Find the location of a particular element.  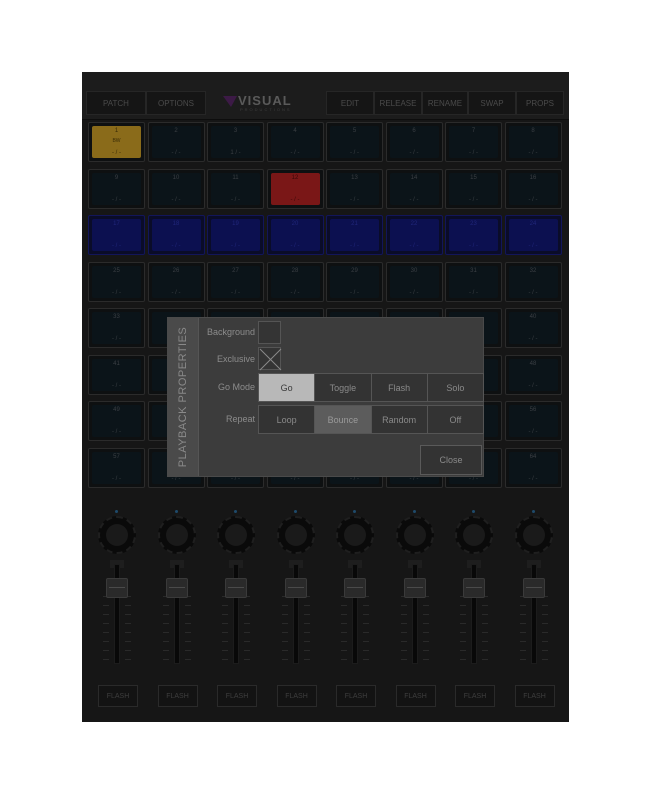

playback-button: 10 - / - is located at coordinates (176, 188).